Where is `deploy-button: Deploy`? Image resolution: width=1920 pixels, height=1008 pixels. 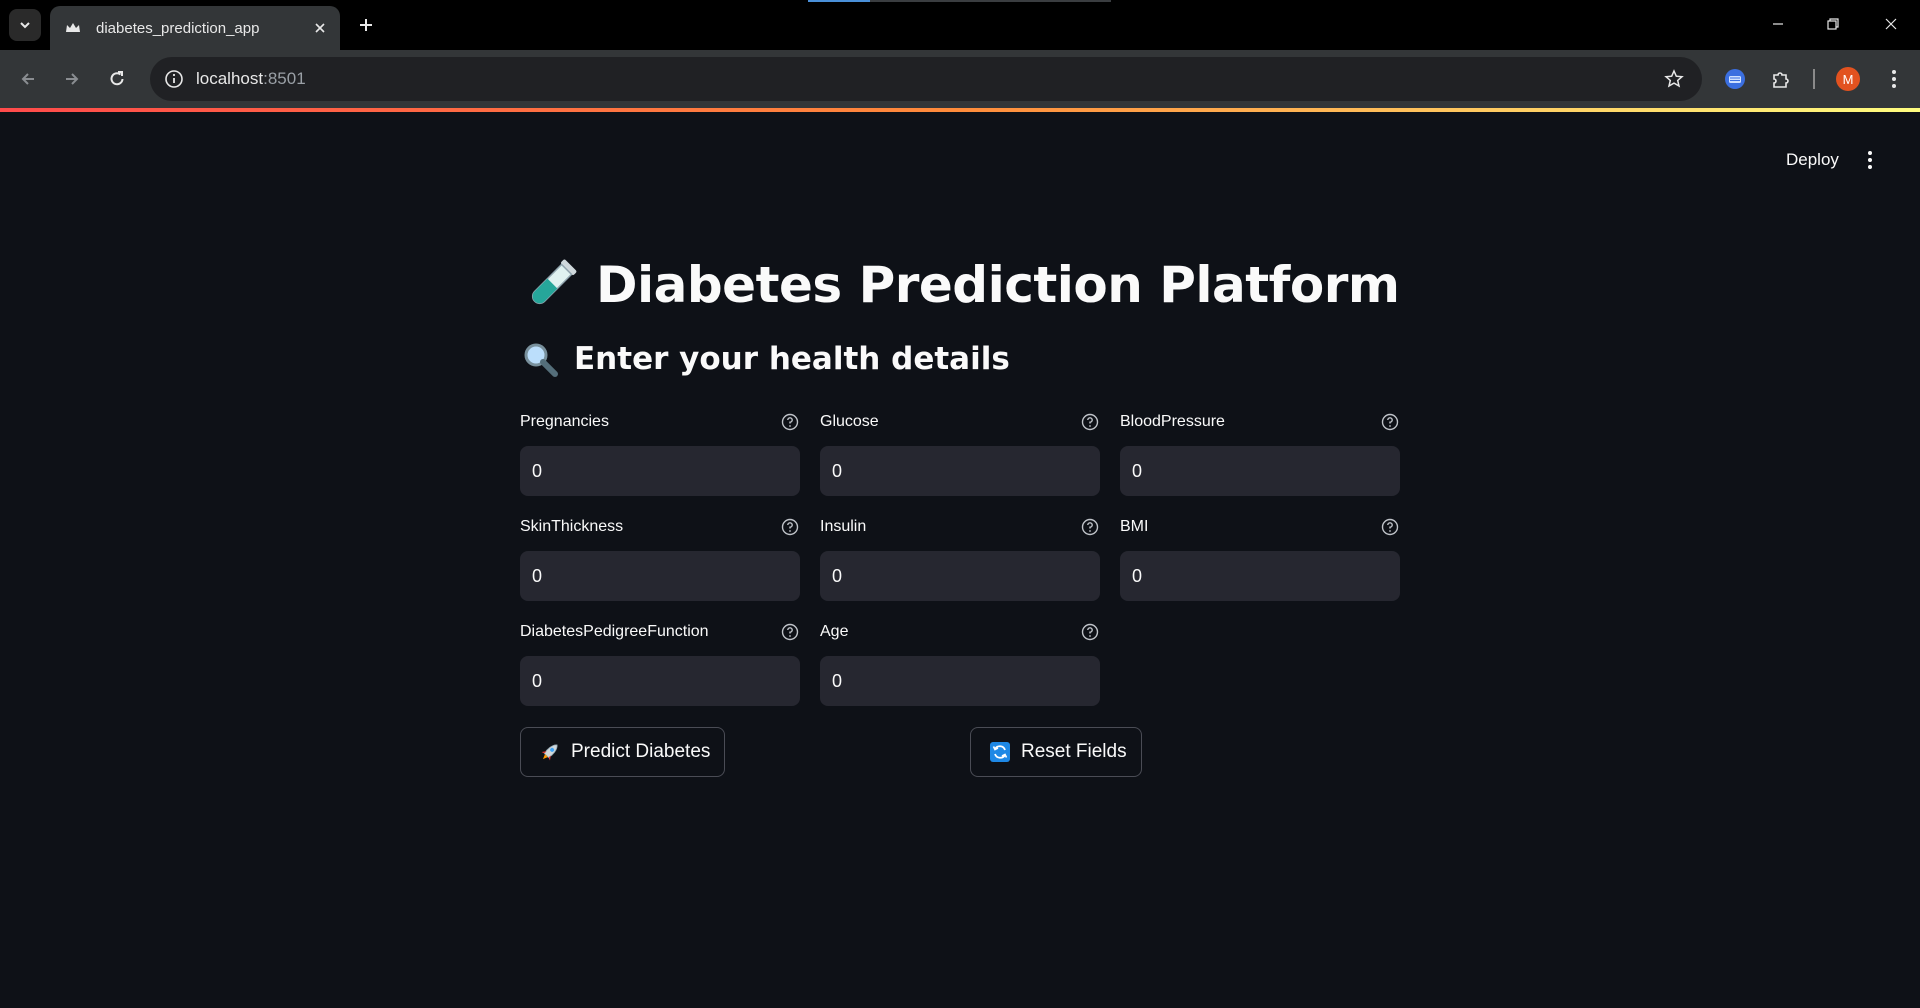 deploy-button: Deploy is located at coordinates (1812, 160).